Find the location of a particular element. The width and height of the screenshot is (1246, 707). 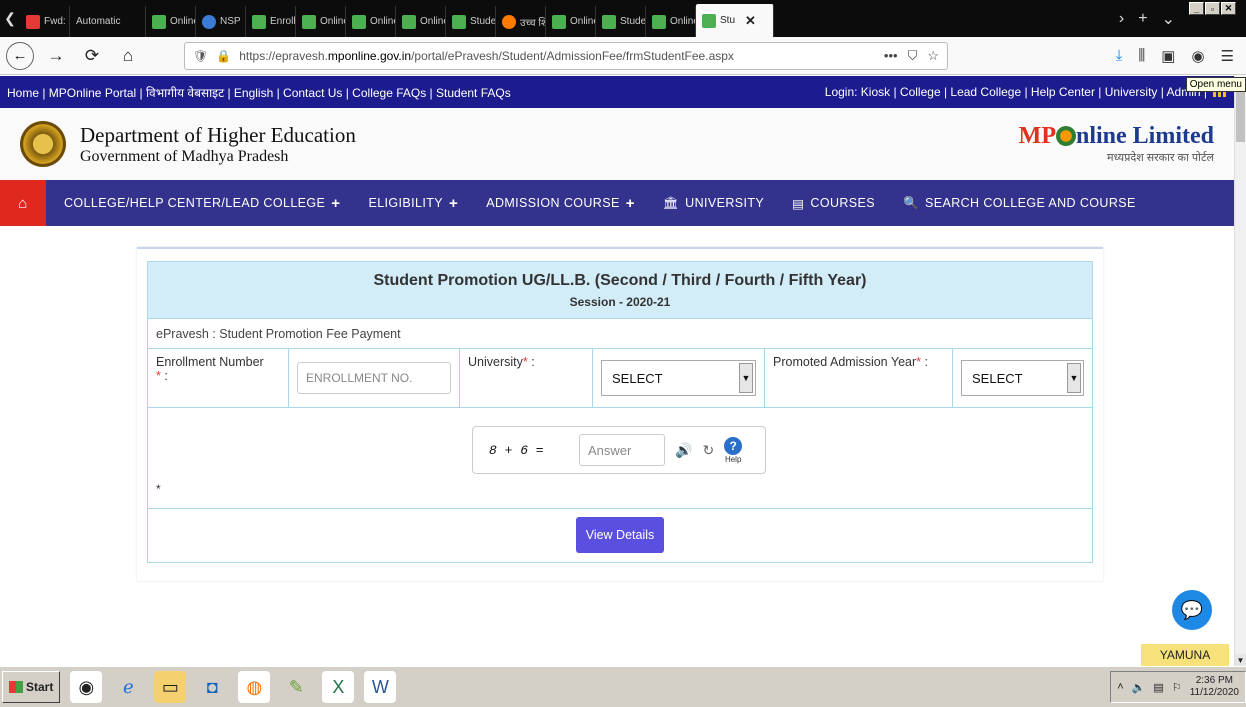

network-icon: ▤ is located at coordinates (1158, 687).